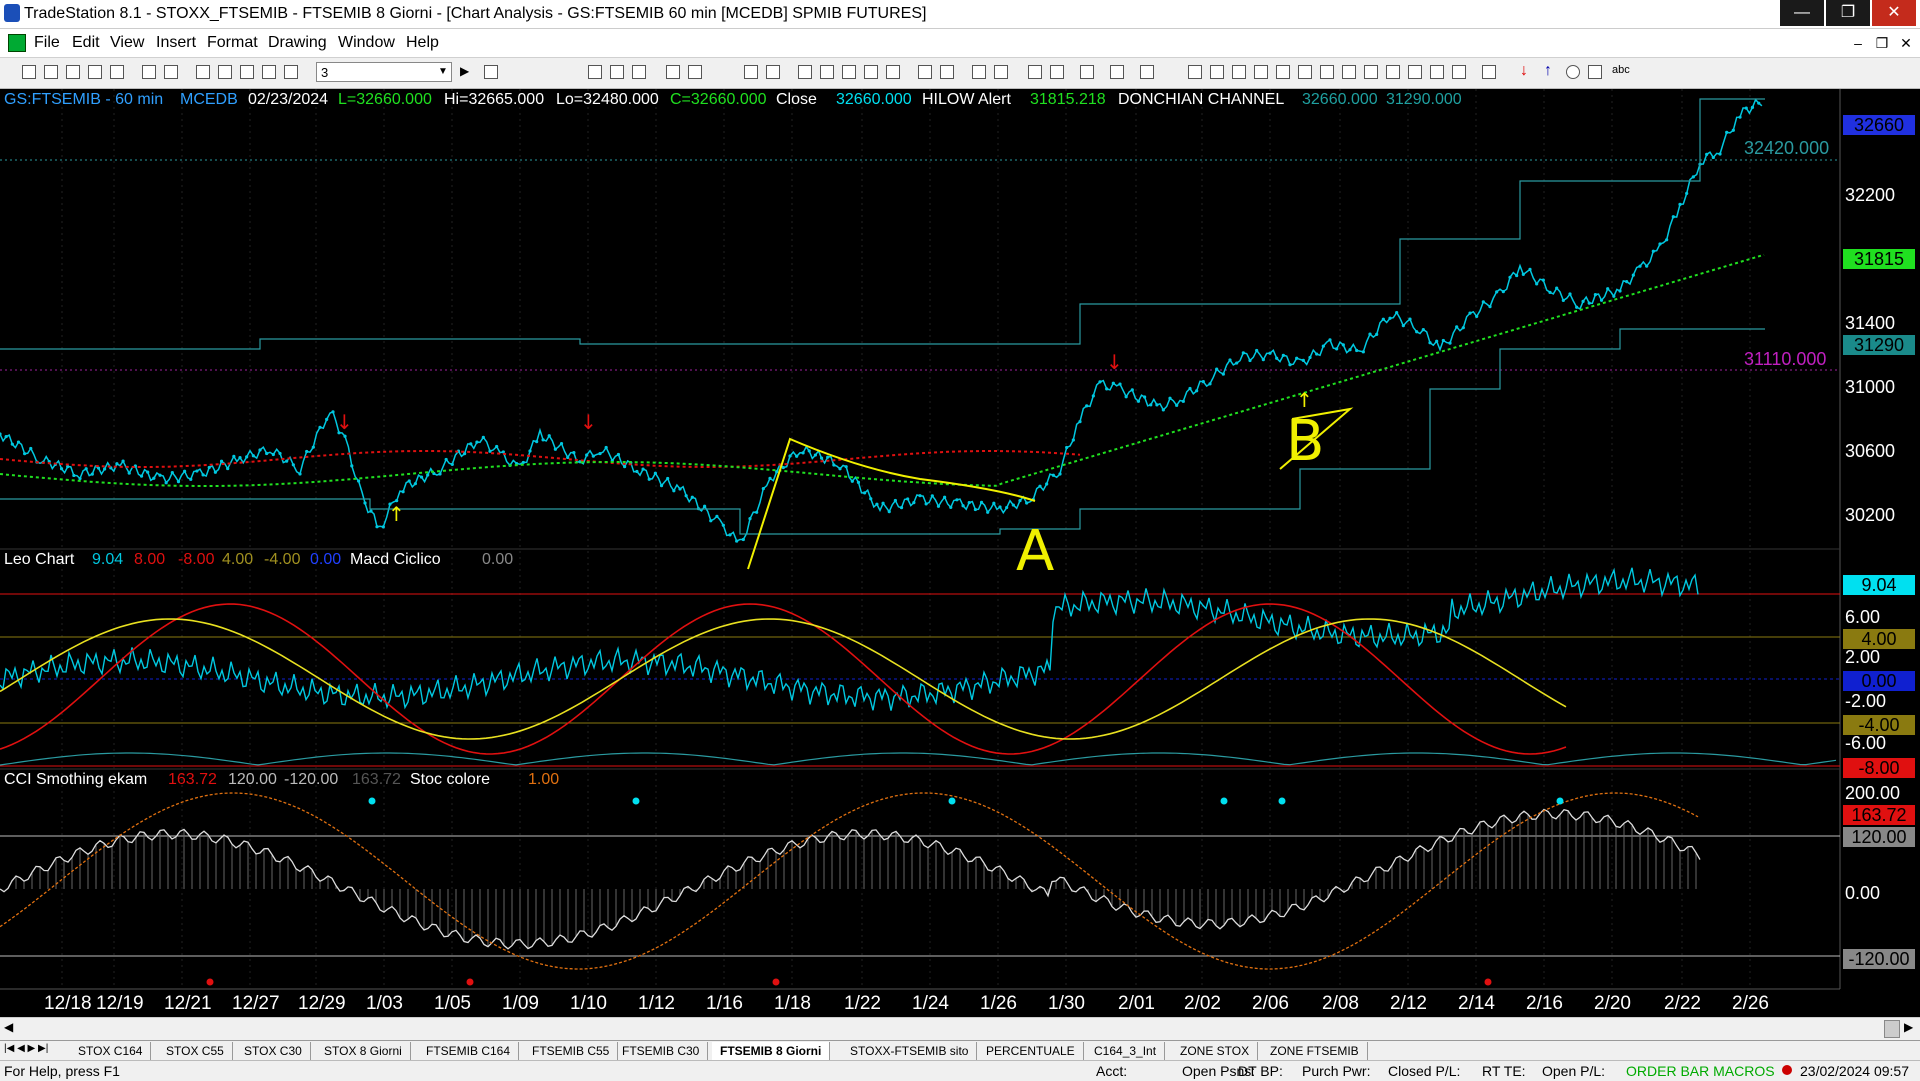  Describe the element at coordinates (29, 72) in the screenshot. I see `new-icon` at that location.